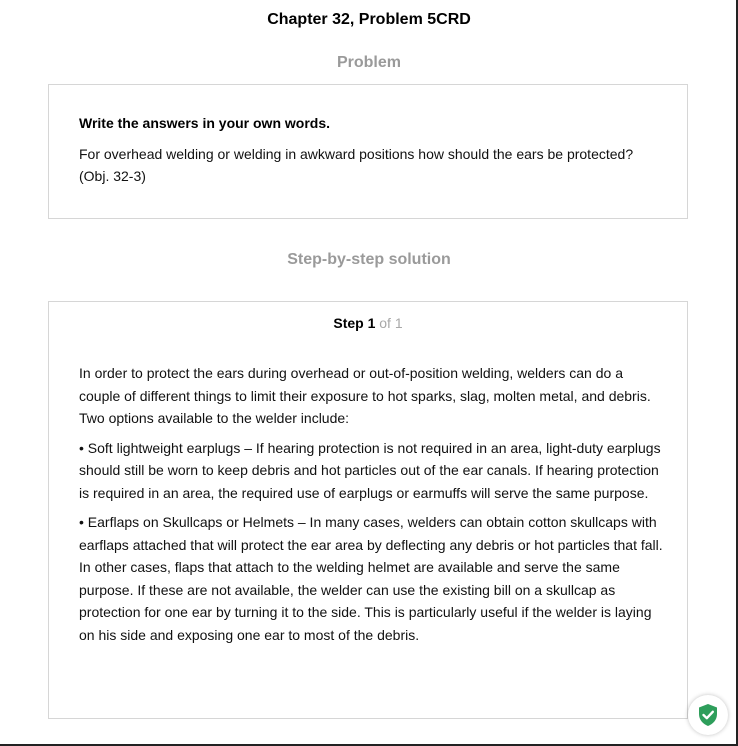 This screenshot has width=738, height=746. Describe the element at coordinates (369, 259) in the screenshot. I see `solution-section-label: Step-by-step solution` at that location.